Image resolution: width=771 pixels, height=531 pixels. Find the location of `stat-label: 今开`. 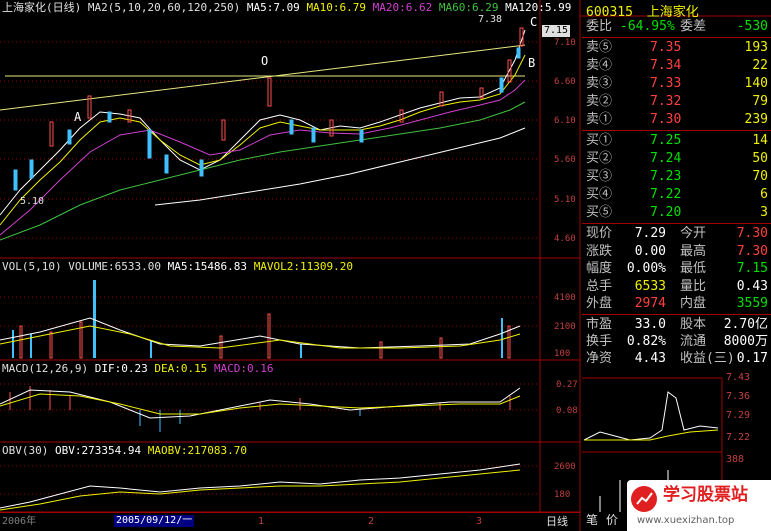

stat-label: 今开 is located at coordinates (693, 233).